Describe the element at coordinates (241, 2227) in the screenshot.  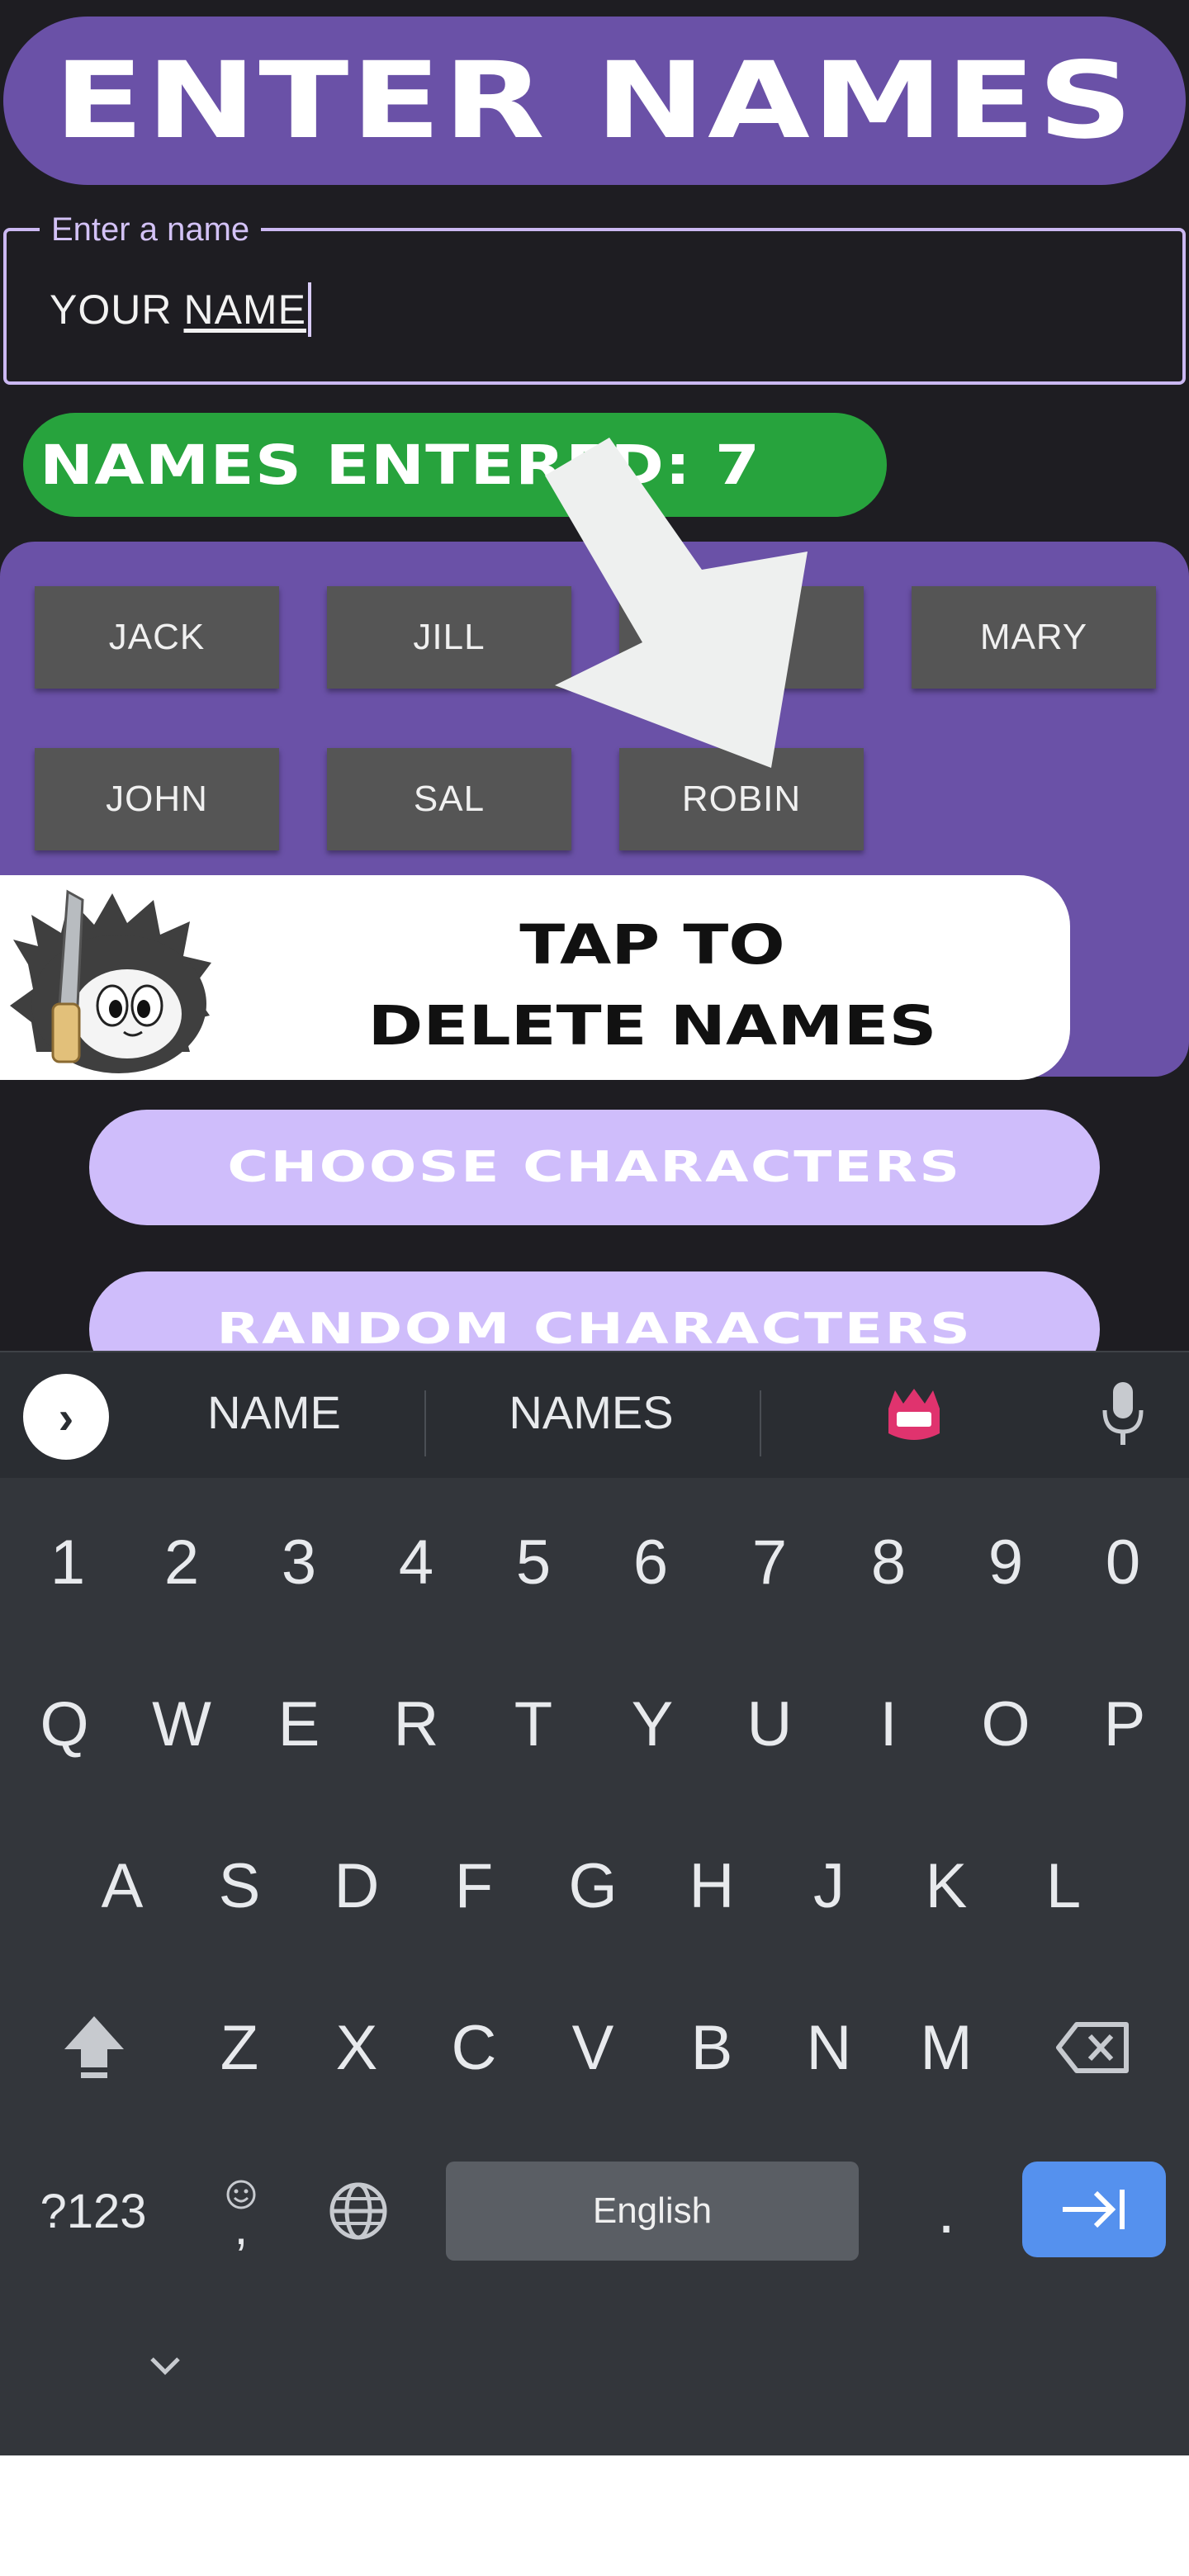
I see `comma-key-label: ,` at that location.